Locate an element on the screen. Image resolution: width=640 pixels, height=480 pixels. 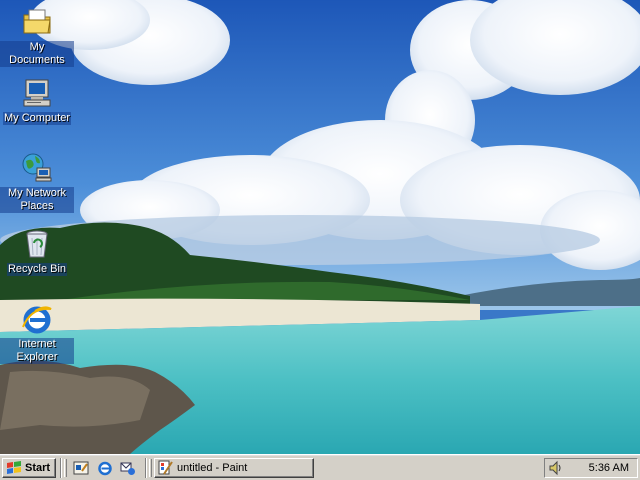
volume-icon is located at coordinates (556, 468).